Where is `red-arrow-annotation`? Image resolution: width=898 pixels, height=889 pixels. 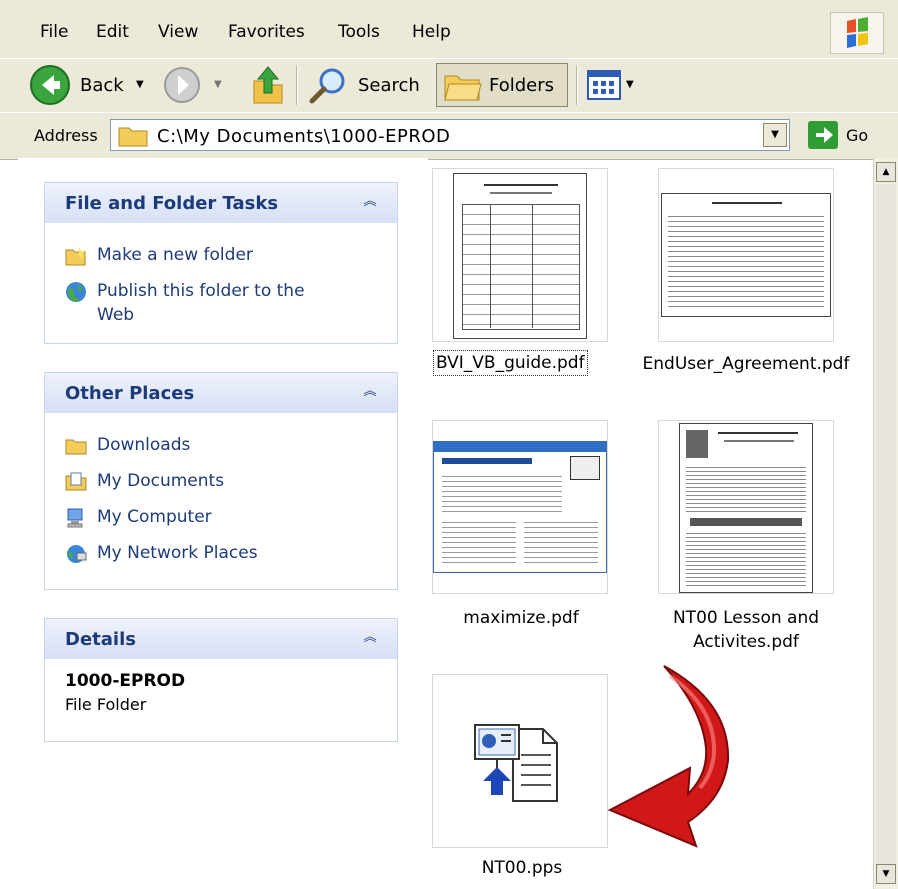
red-arrow-annotation is located at coordinates (668, 756).